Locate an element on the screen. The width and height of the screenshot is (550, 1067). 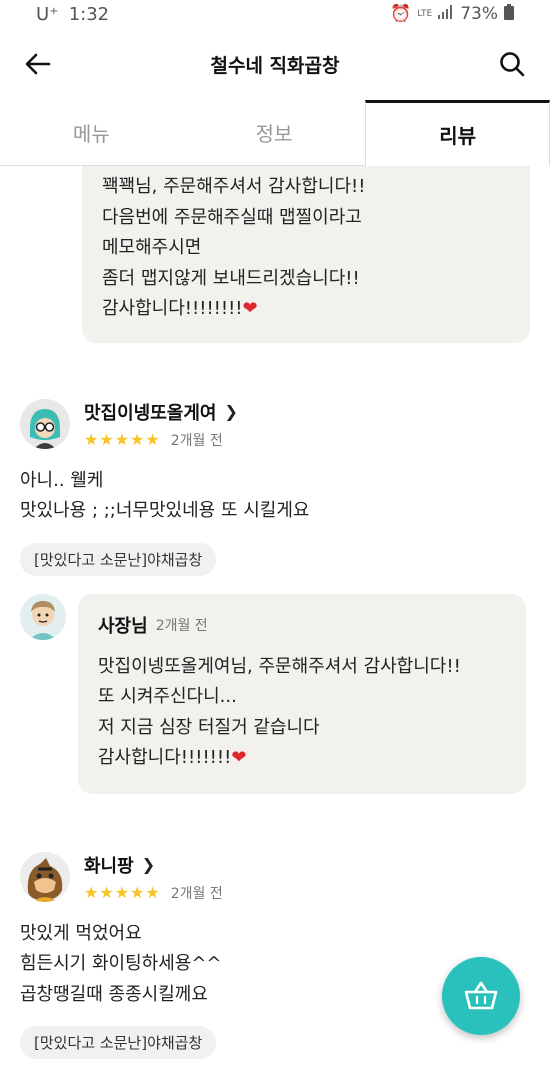
review-author: 화니팡 ❯ is located at coordinates (153, 865).